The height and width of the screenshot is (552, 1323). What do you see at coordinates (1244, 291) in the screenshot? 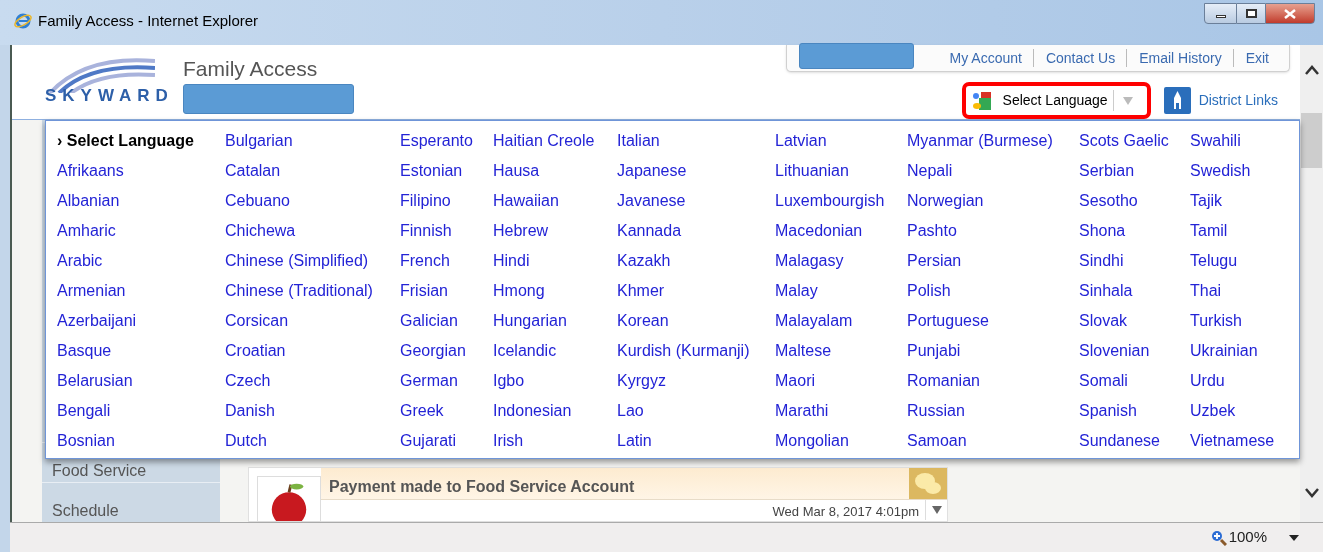
I see `language-option: Thai` at bounding box center [1244, 291].